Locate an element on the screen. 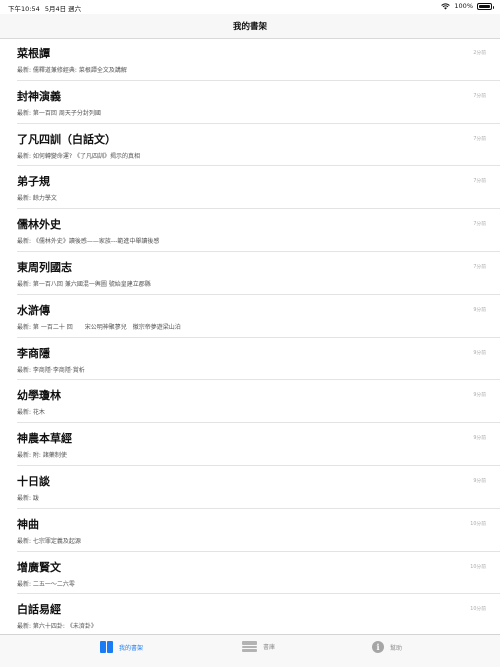 This screenshot has height=667, width=500. book-latest-chapter: 最新: 第一百八回 兼六國混一輿圖 號始皇建立郡縣 is located at coordinates (84, 284).